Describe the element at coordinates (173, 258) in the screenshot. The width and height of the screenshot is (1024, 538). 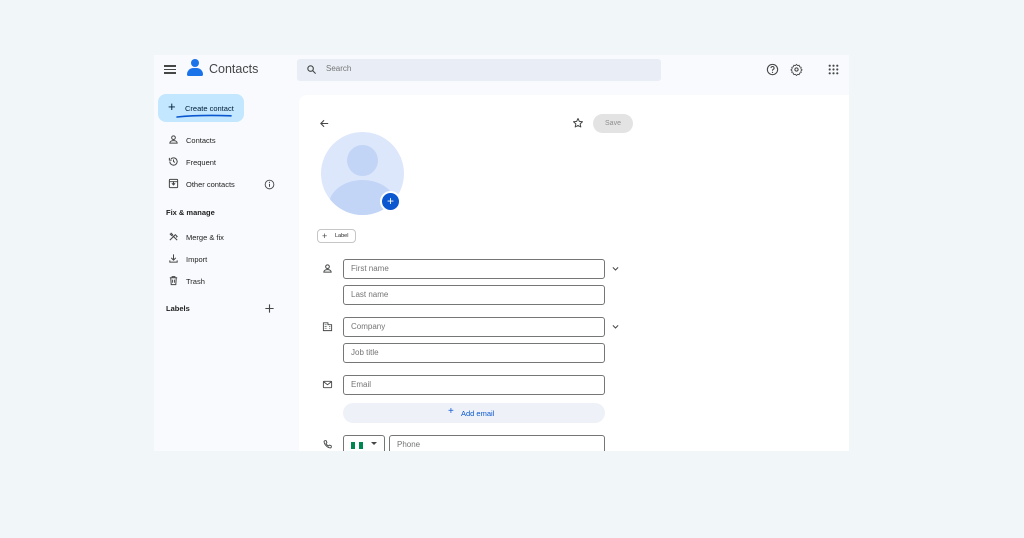
I see `import-icon` at that location.